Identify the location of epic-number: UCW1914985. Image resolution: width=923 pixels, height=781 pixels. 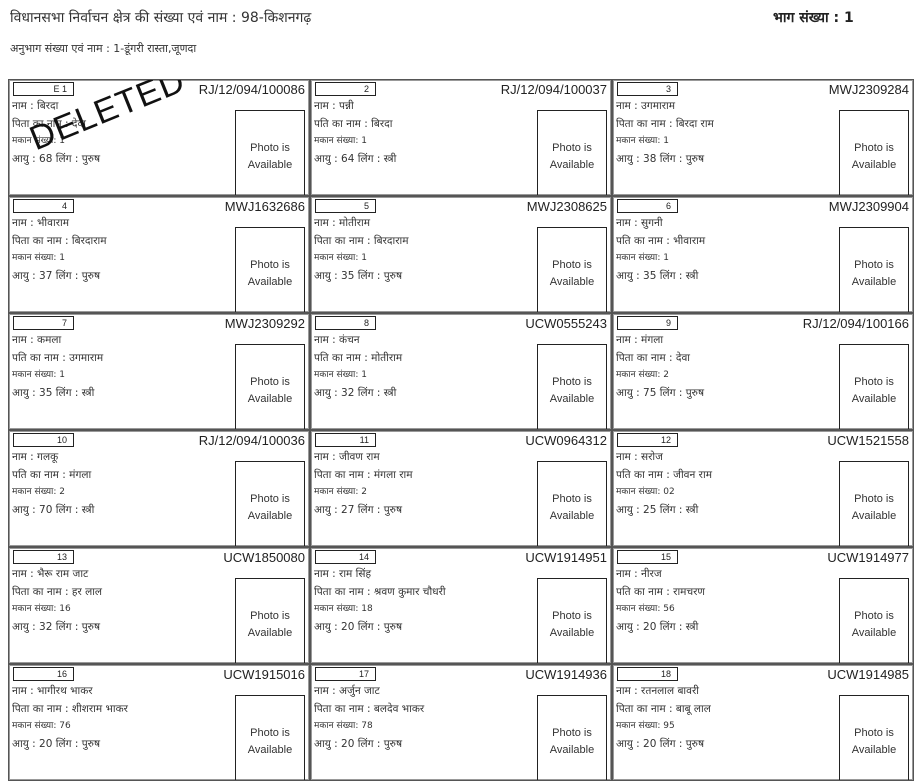
(868, 674).